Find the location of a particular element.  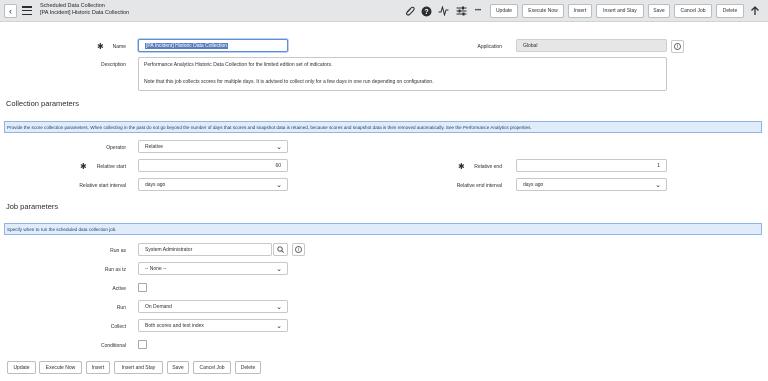

collect-select: Both scores and text index ⌄ is located at coordinates (213, 325).